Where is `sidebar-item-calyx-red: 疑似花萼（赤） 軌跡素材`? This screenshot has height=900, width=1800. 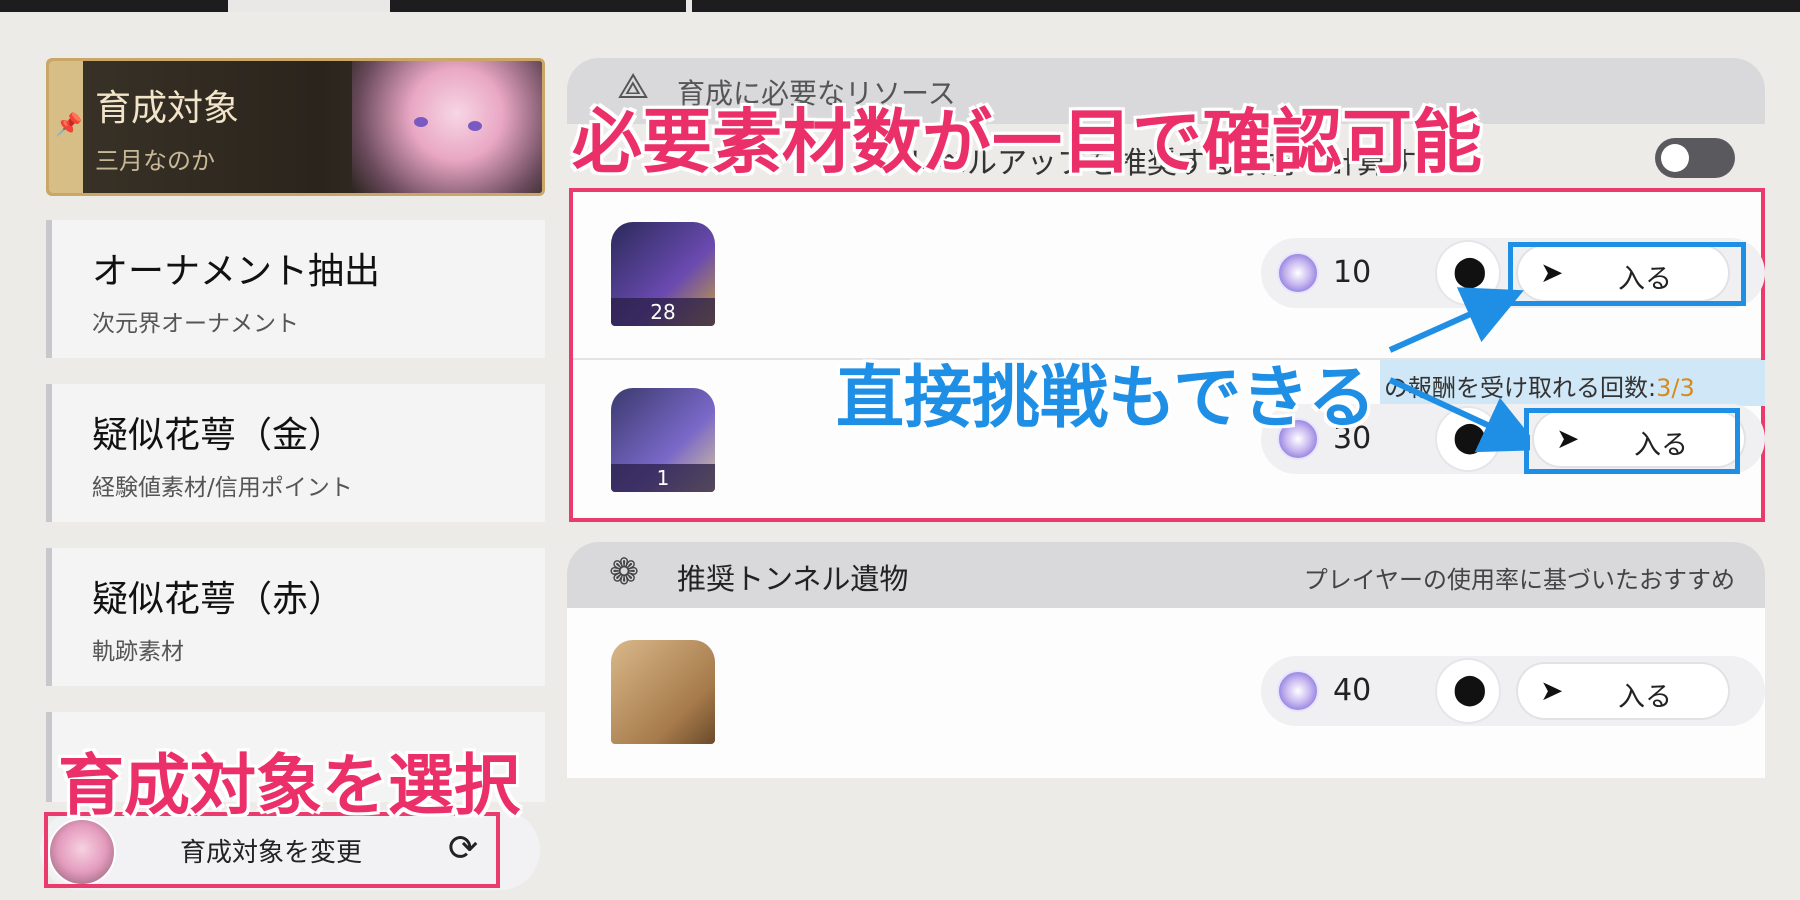 sidebar-item-calyx-red: 疑似花萼（赤） 軌跡素材 is located at coordinates (295, 617).